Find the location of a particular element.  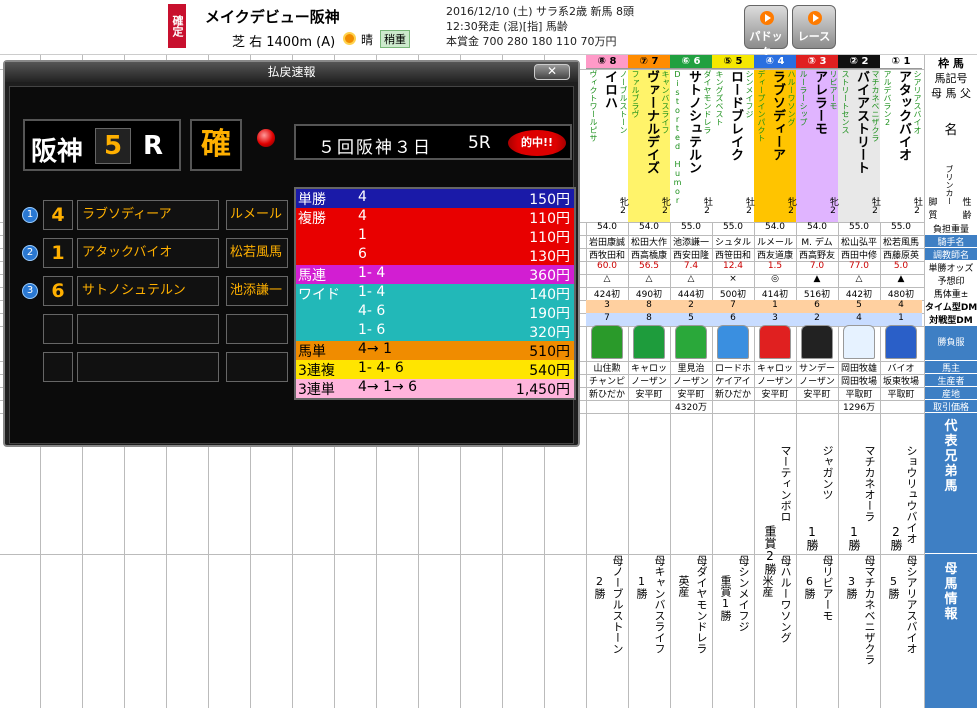

payout-row: ワイド 1- 4 140円 is located at coordinates (435, 293).